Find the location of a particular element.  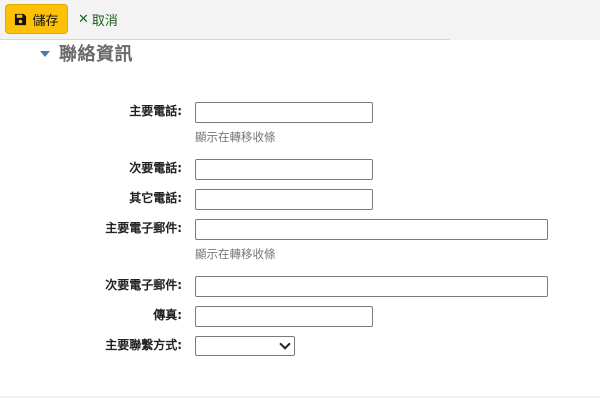

form-row-secondary-email: 次要電子郵件: is located at coordinates (300, 287).